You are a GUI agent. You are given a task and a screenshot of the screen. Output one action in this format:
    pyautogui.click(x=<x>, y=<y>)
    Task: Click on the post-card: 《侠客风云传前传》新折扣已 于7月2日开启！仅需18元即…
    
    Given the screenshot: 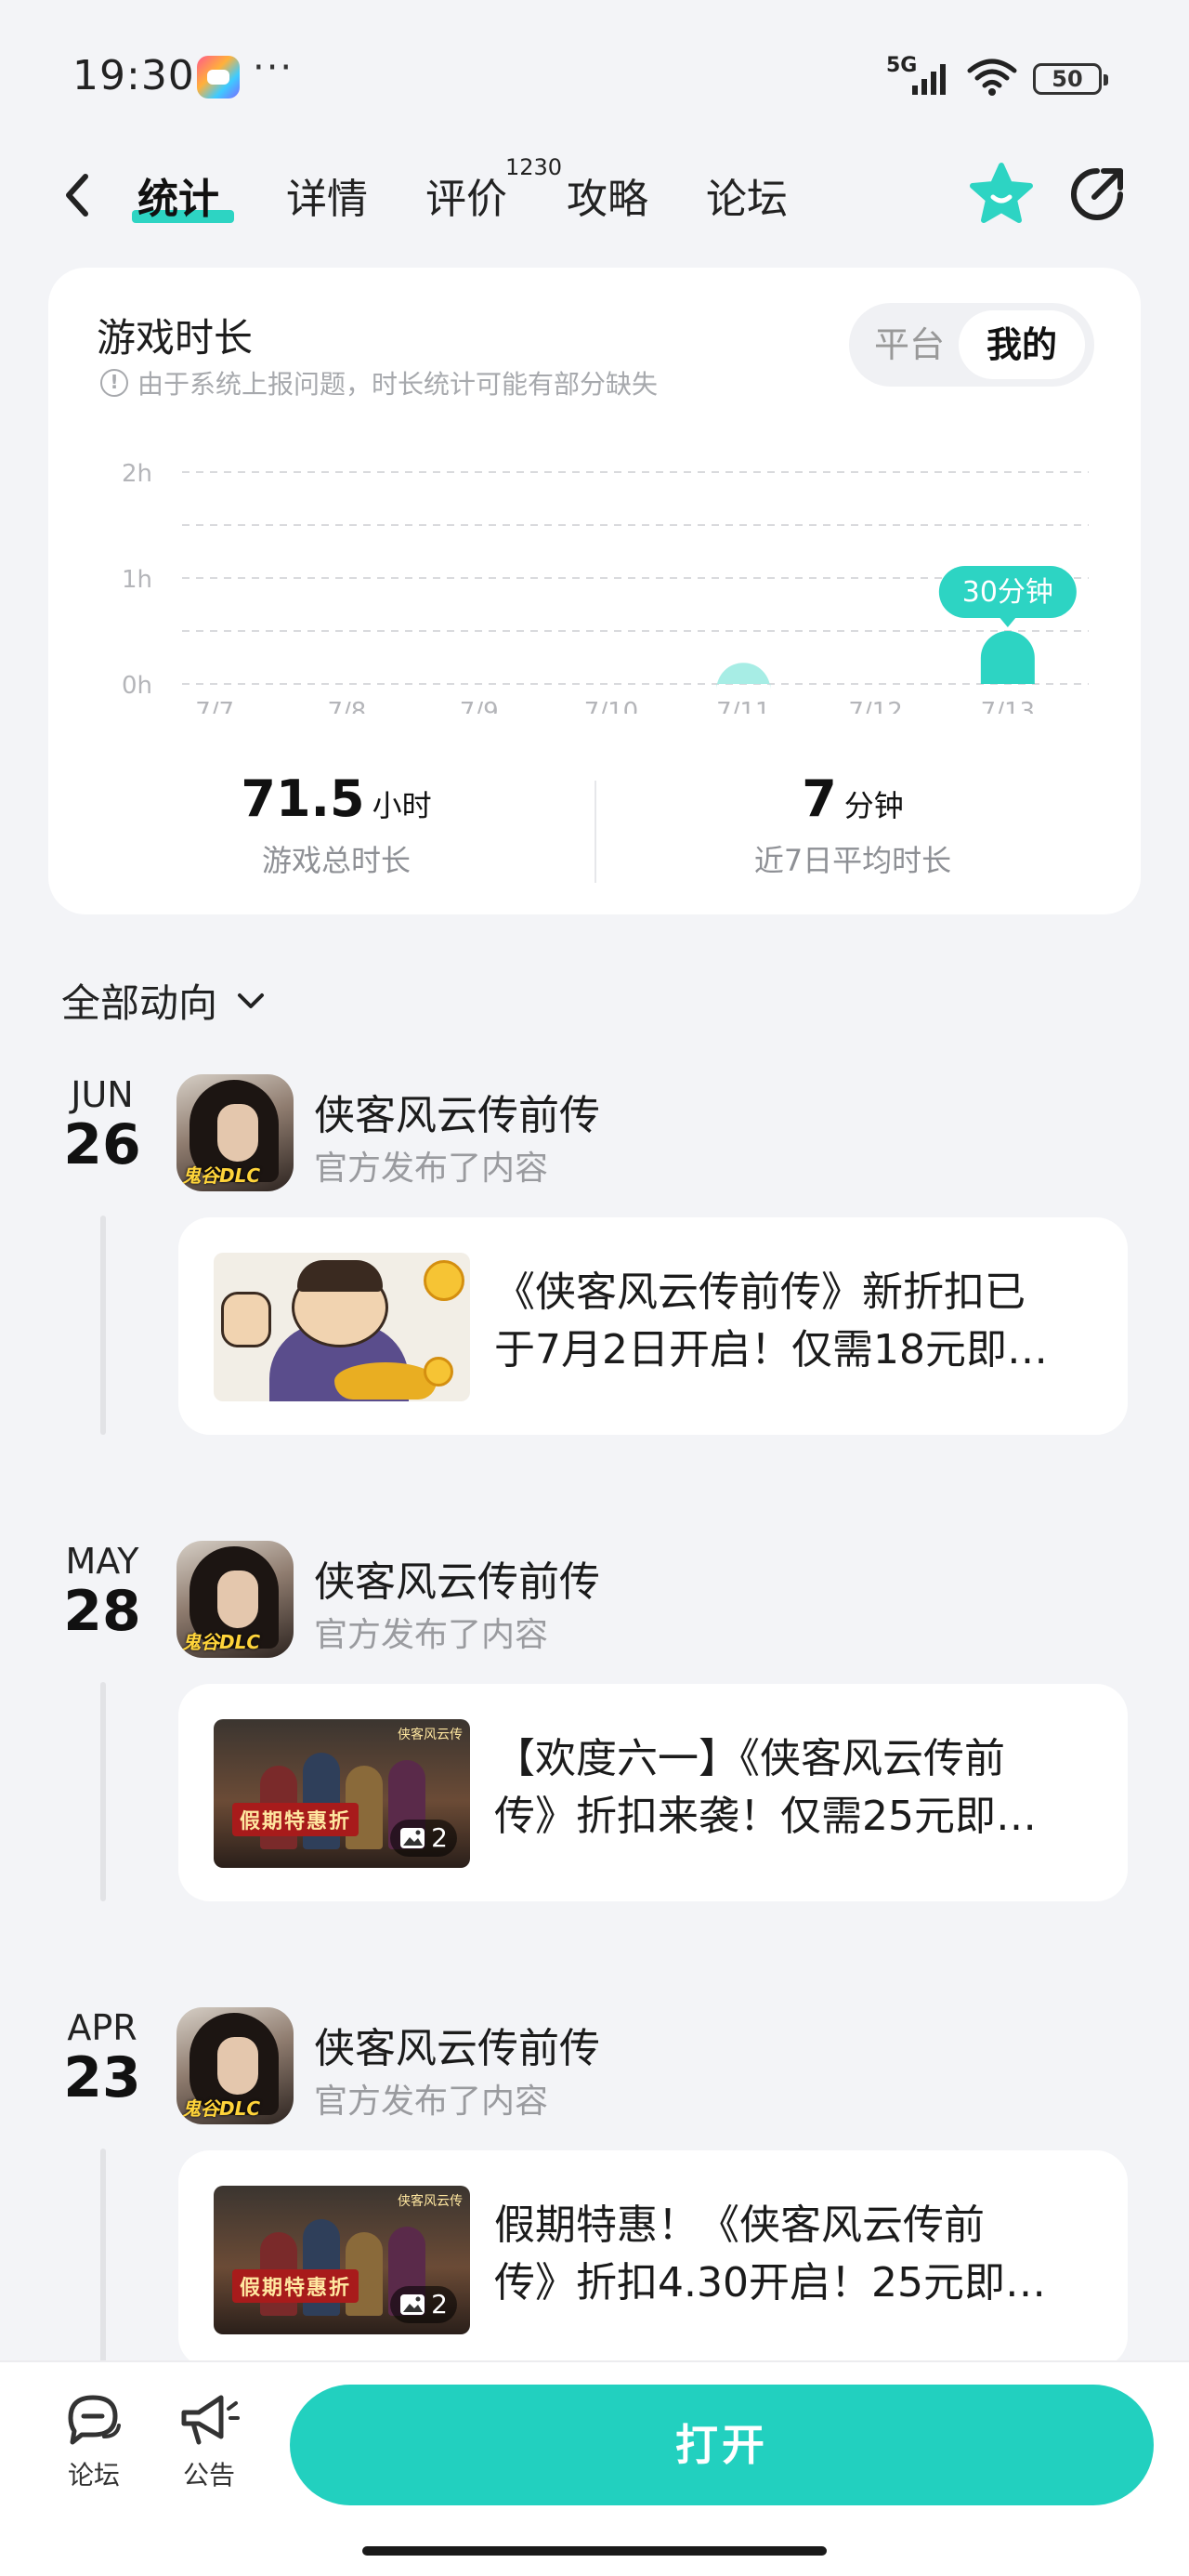 What is the action you would take?
    pyautogui.click(x=653, y=1326)
    